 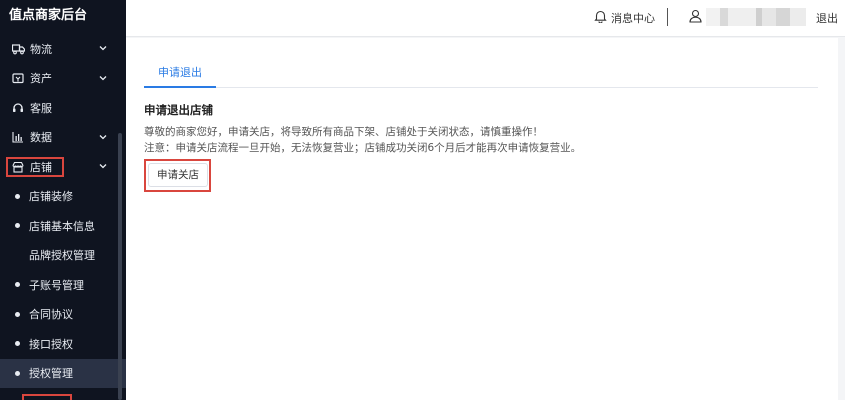 What do you see at coordinates (120, 266) in the screenshot?
I see `sidebar-scrollbar` at bounding box center [120, 266].